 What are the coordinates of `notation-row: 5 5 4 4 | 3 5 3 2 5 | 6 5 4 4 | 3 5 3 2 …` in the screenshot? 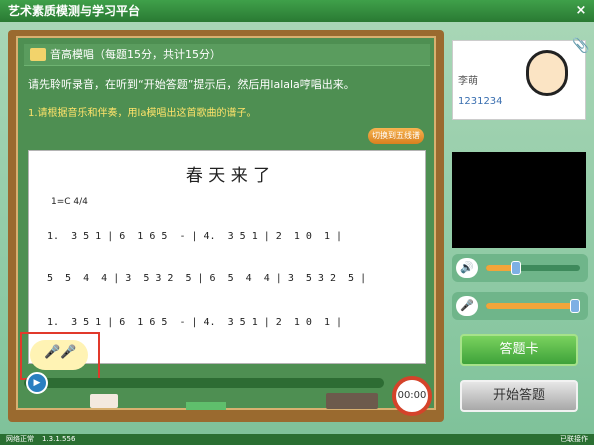 It's located at (207, 278).